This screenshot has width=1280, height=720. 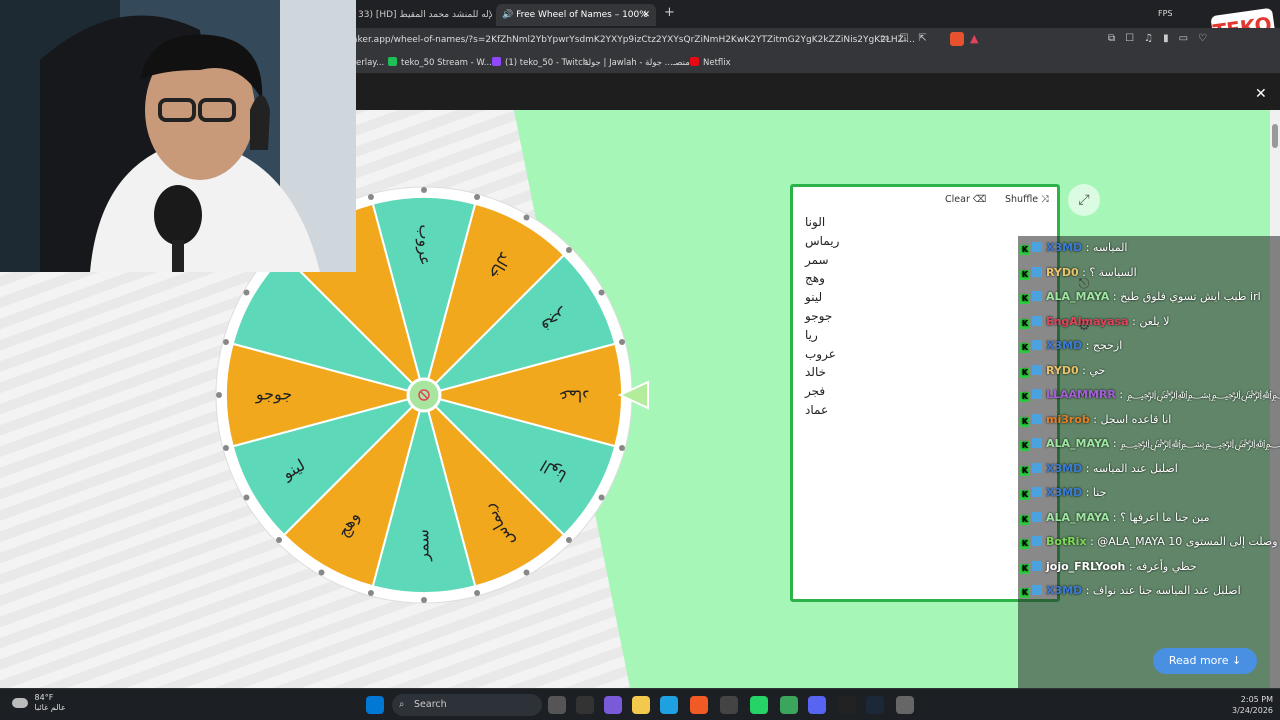 What do you see at coordinates (402, 704) in the screenshot?
I see `search-icon: ⌕` at bounding box center [402, 704].